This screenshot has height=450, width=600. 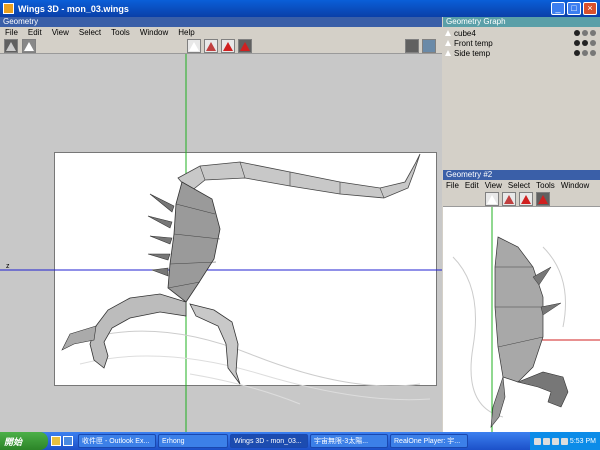 I want to click on system-tray: 5:53 PM, so click(x=564, y=441).